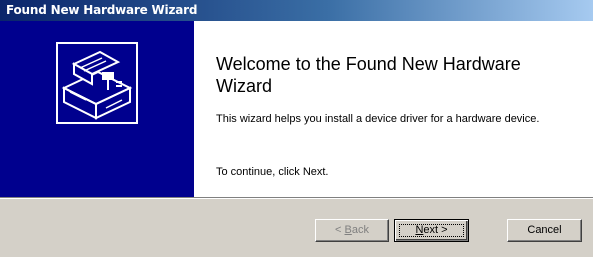 This screenshot has height=257, width=593. What do you see at coordinates (368, 75) in the screenshot?
I see `wizard-heading: Welcome to the Found New Hardware Wizard` at bounding box center [368, 75].